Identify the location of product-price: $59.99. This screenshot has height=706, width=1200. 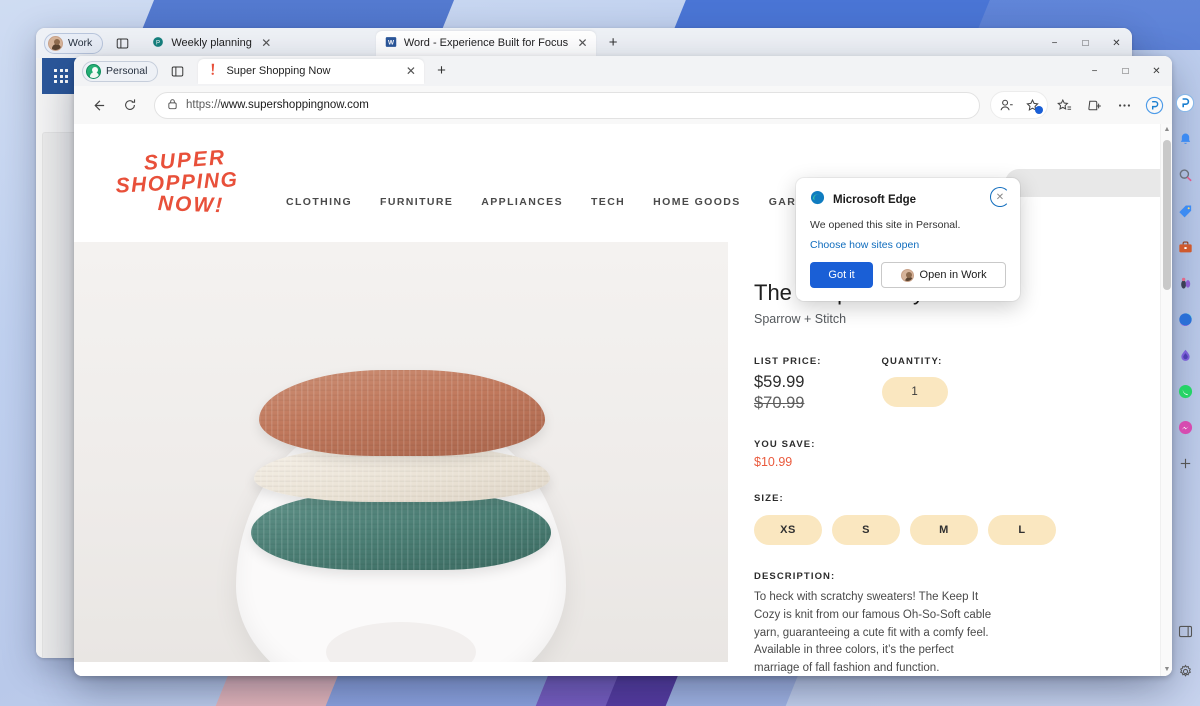
(779, 382).